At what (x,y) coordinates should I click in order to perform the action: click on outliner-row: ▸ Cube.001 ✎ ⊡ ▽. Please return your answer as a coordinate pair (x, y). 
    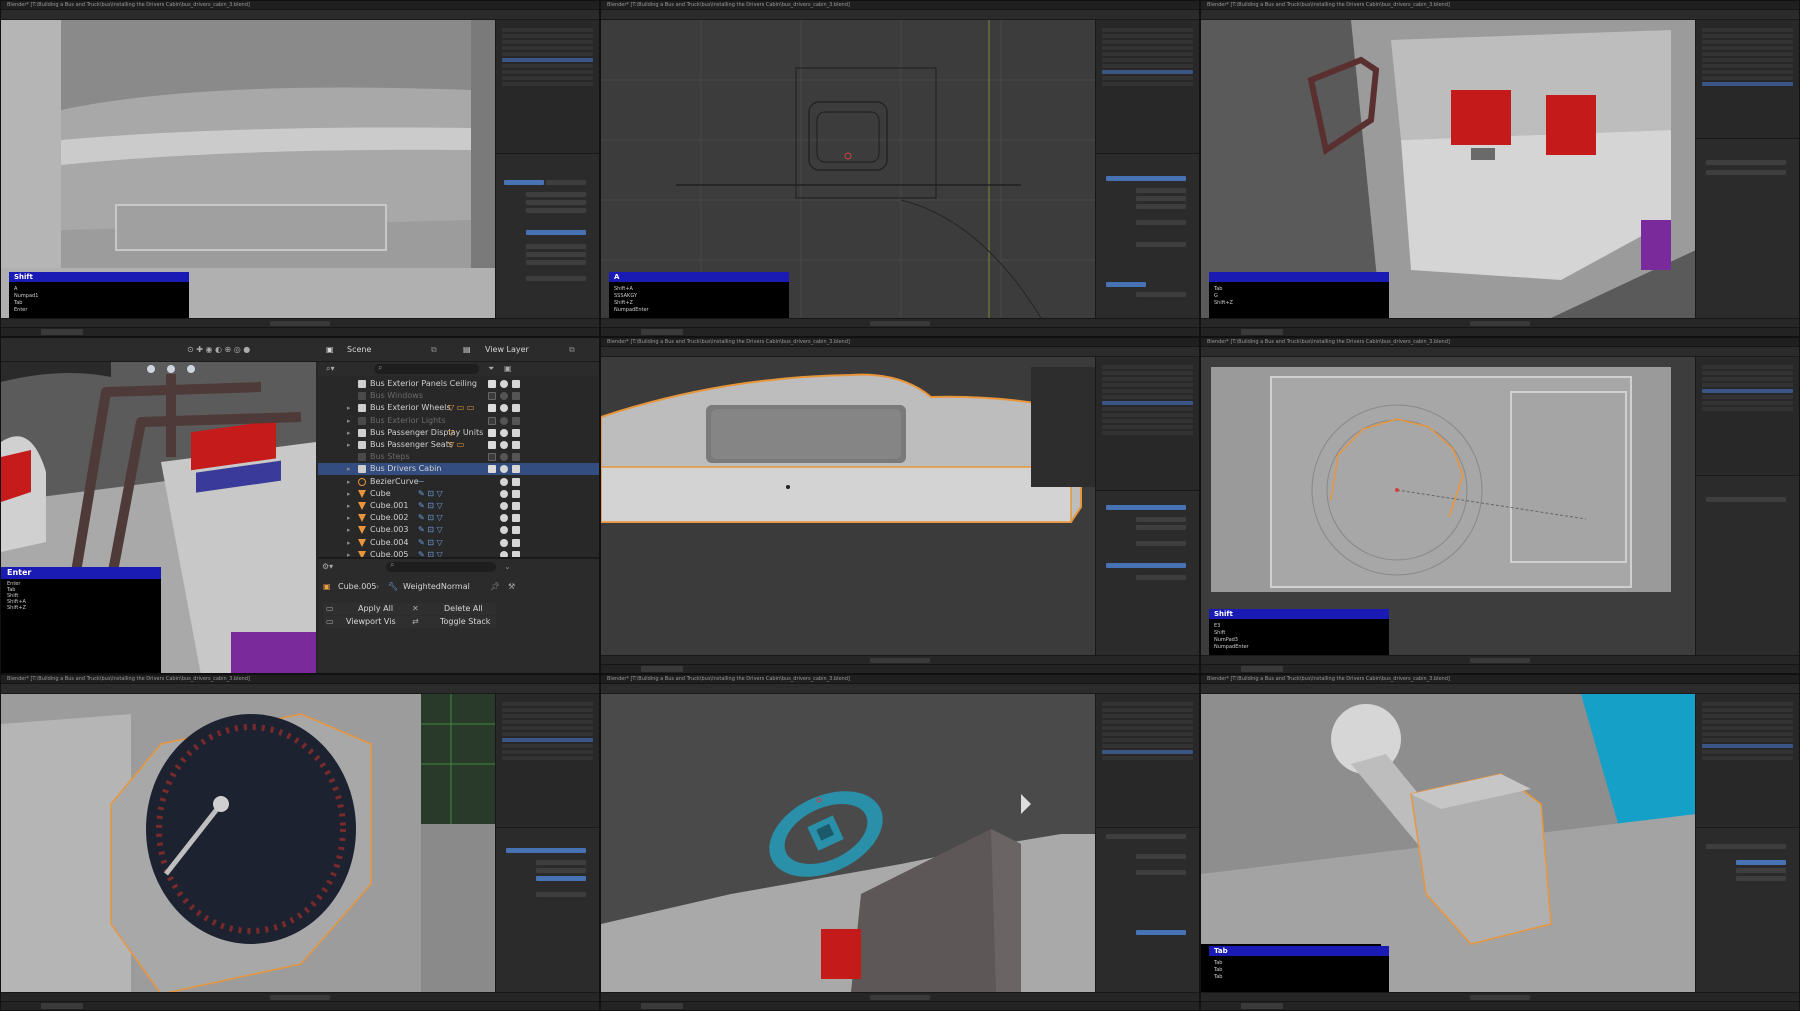
    Looking at the image, I should click on (458, 506).